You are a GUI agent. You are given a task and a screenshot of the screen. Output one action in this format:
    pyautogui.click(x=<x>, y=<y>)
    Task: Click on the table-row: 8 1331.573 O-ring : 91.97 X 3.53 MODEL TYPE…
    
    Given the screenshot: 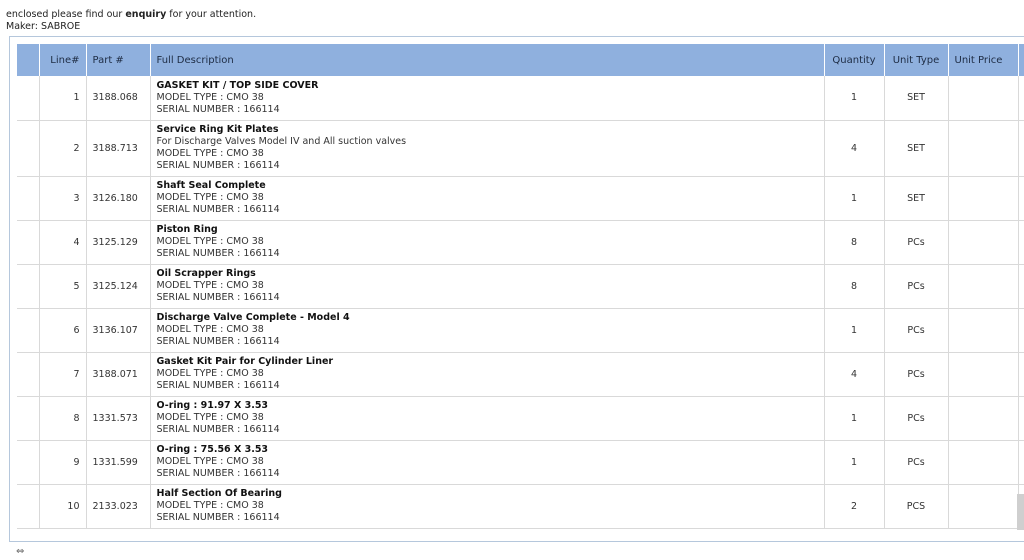 What is the action you would take?
    pyautogui.click(x=520, y=418)
    